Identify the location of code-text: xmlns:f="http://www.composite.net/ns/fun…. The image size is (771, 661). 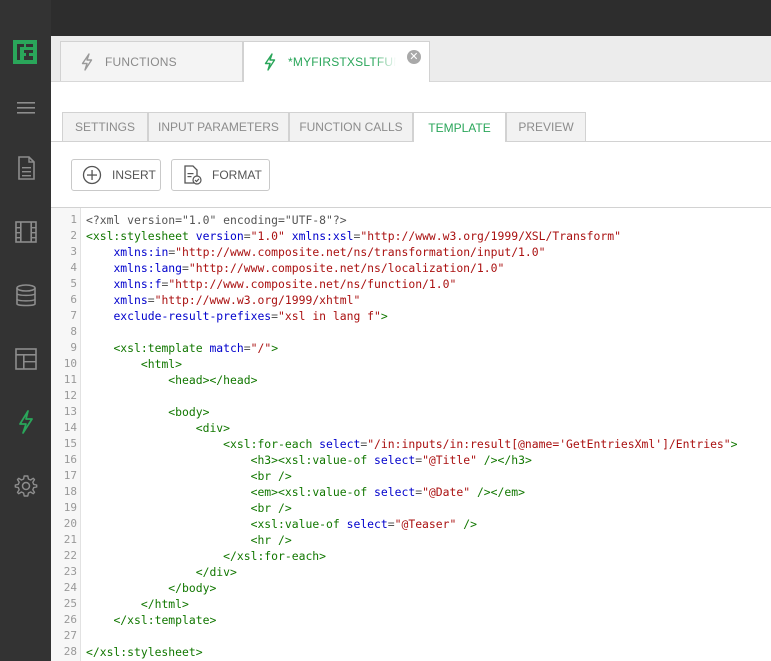
(271, 284).